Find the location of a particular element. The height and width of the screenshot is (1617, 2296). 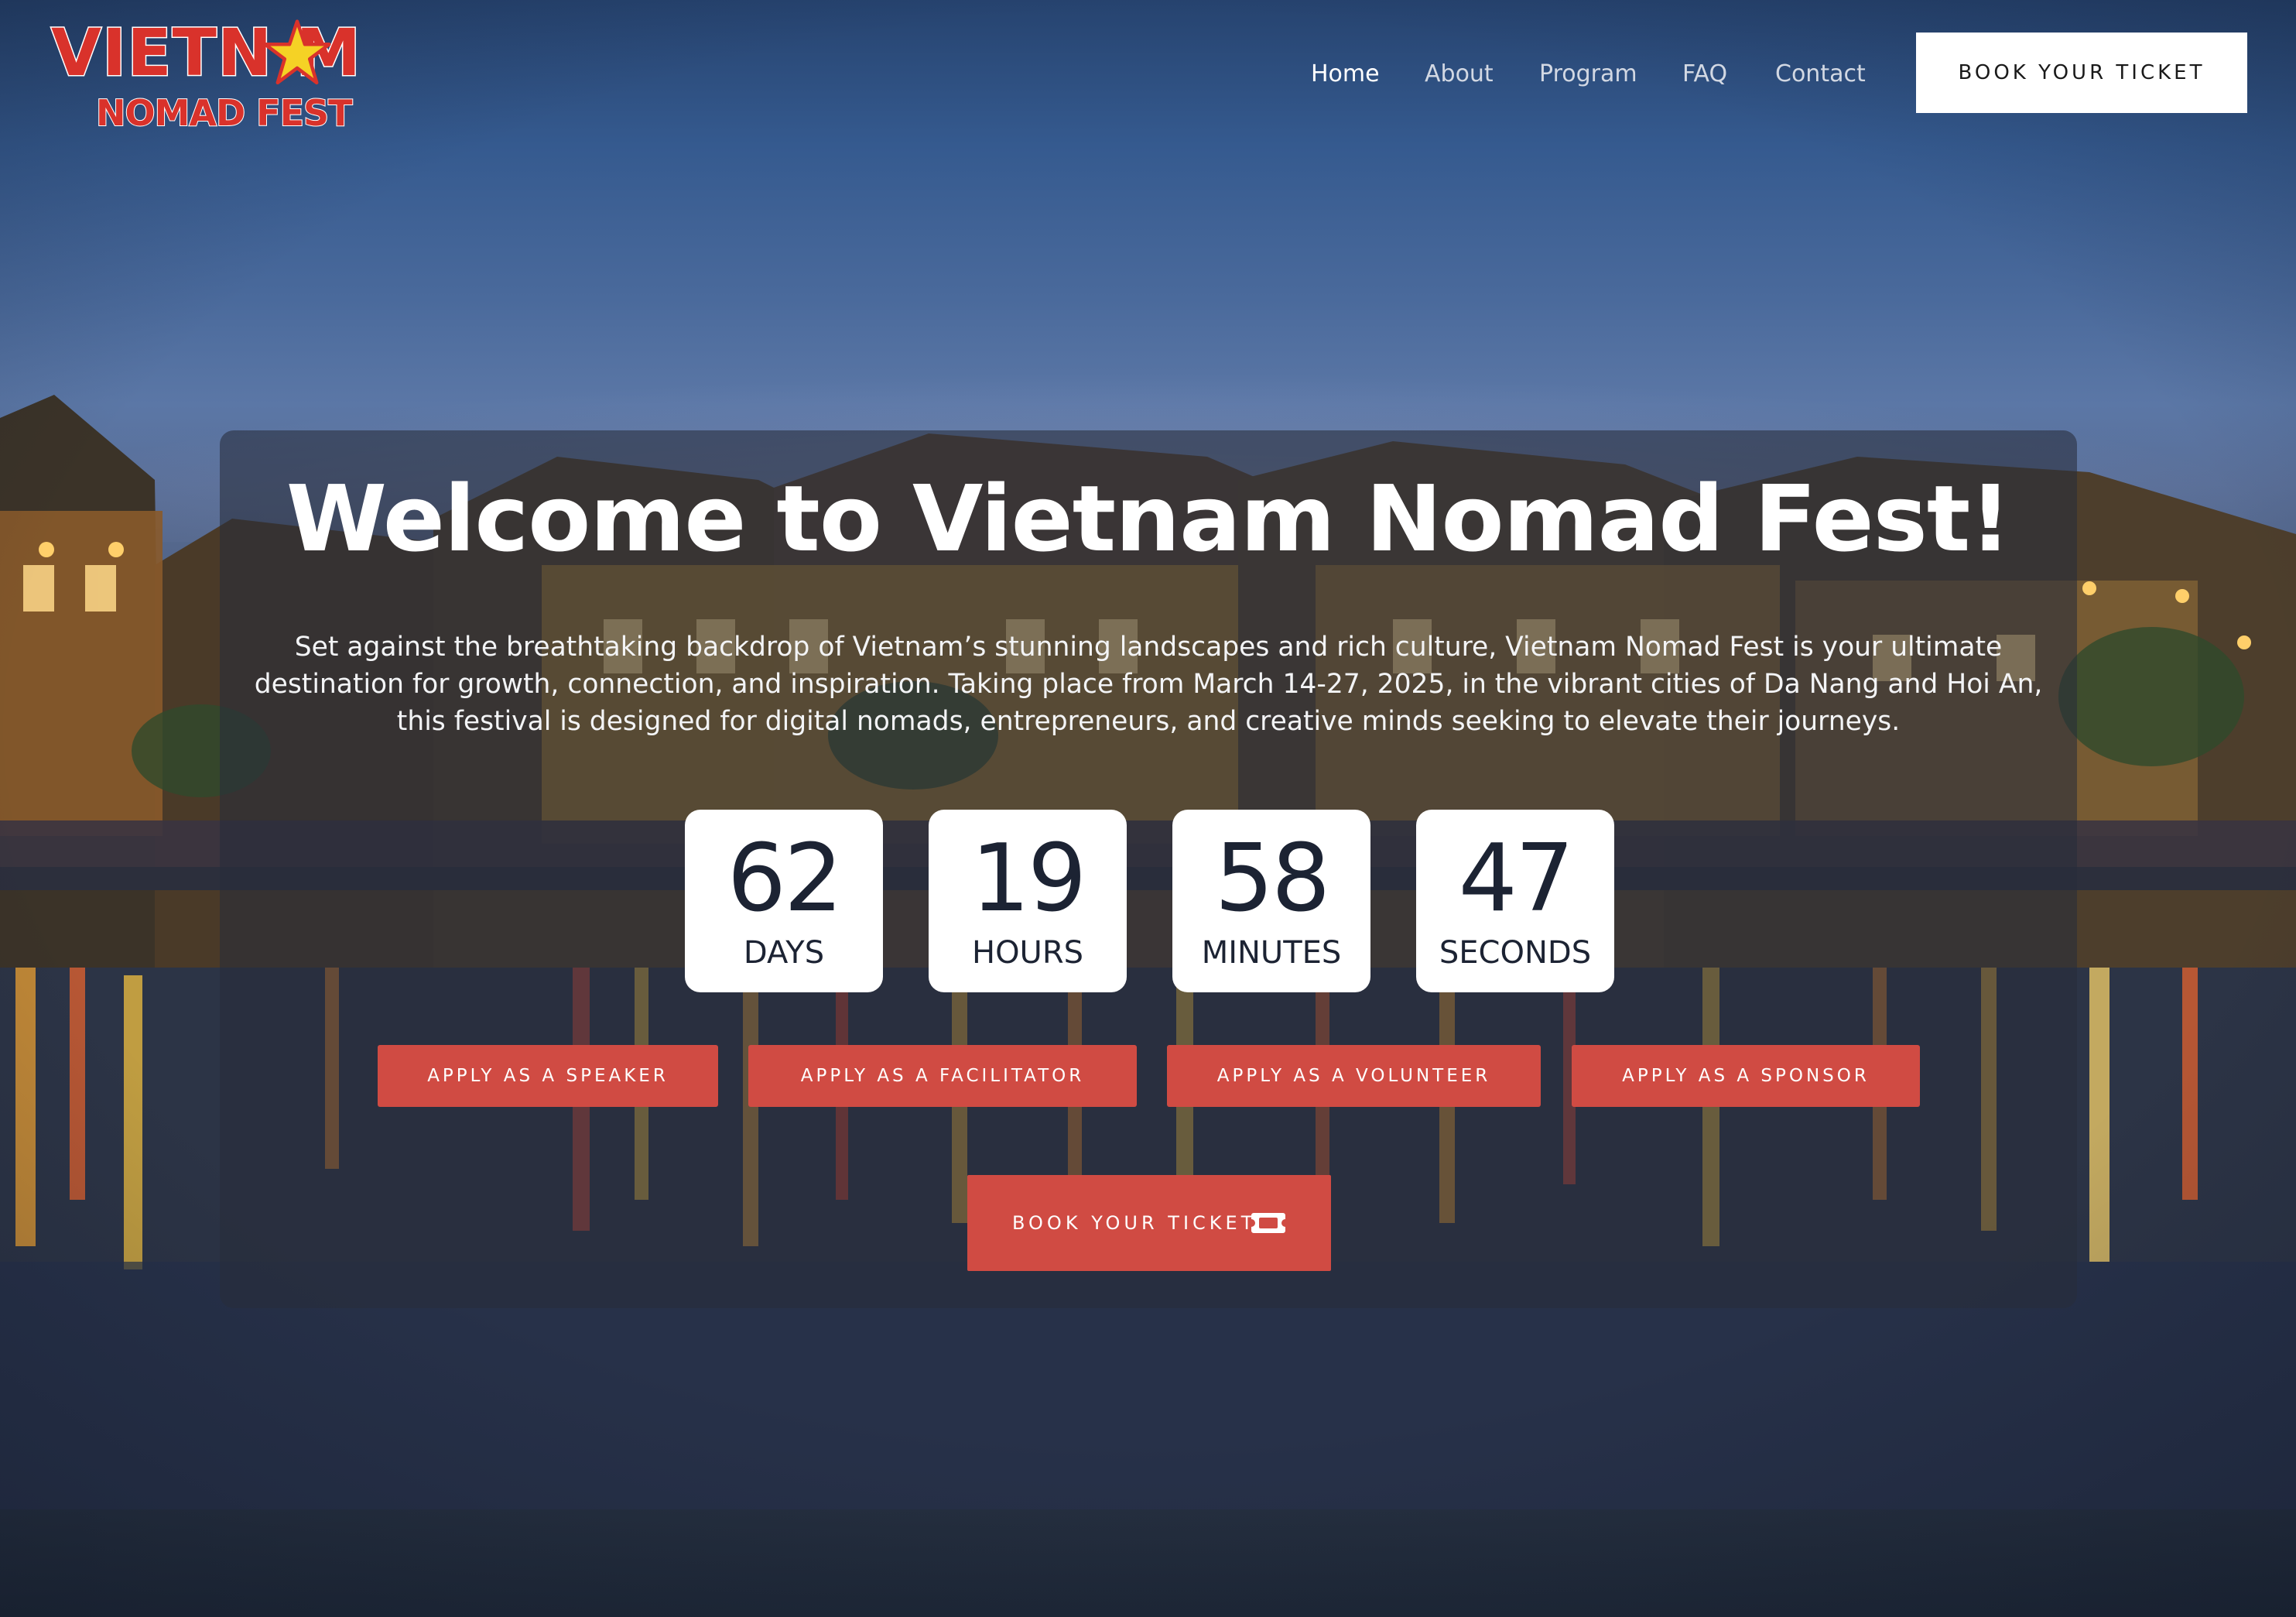

countdown-minutes-value: 58 is located at coordinates (1272, 879).